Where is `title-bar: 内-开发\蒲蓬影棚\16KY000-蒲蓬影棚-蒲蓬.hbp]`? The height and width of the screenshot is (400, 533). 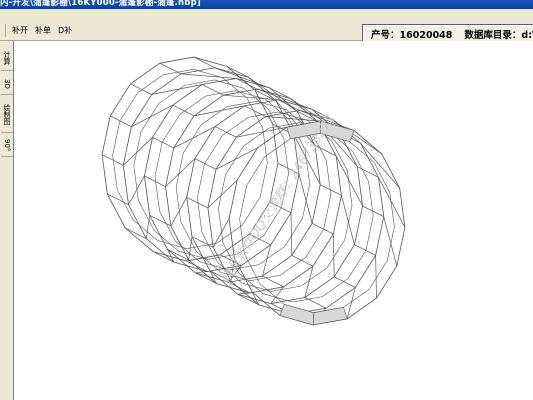 title-bar: 内-开发\蒲蓬影棚\16KY000-蒲蓬影棚-蒲蓬.hbp] is located at coordinates (266, 4).